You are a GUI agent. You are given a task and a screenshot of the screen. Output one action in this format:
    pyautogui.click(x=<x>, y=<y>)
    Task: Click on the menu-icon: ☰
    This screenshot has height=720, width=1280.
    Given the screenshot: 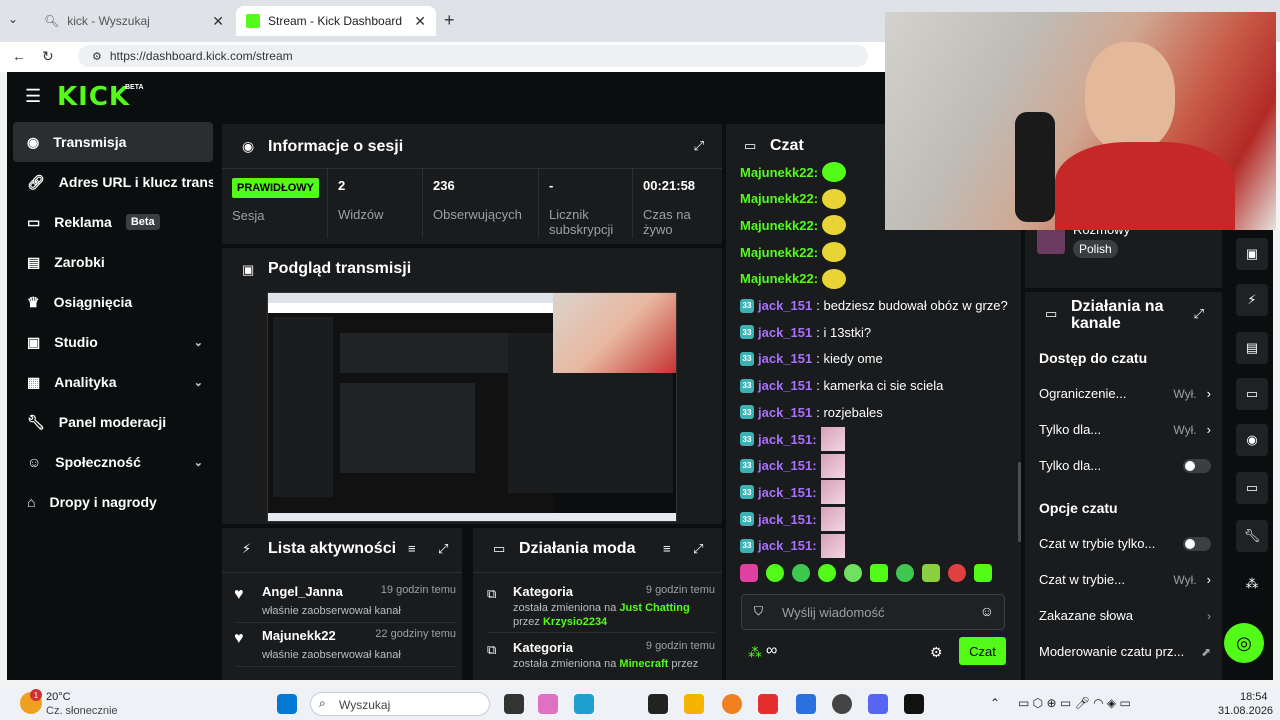 What is the action you would take?
    pyautogui.click(x=33, y=96)
    